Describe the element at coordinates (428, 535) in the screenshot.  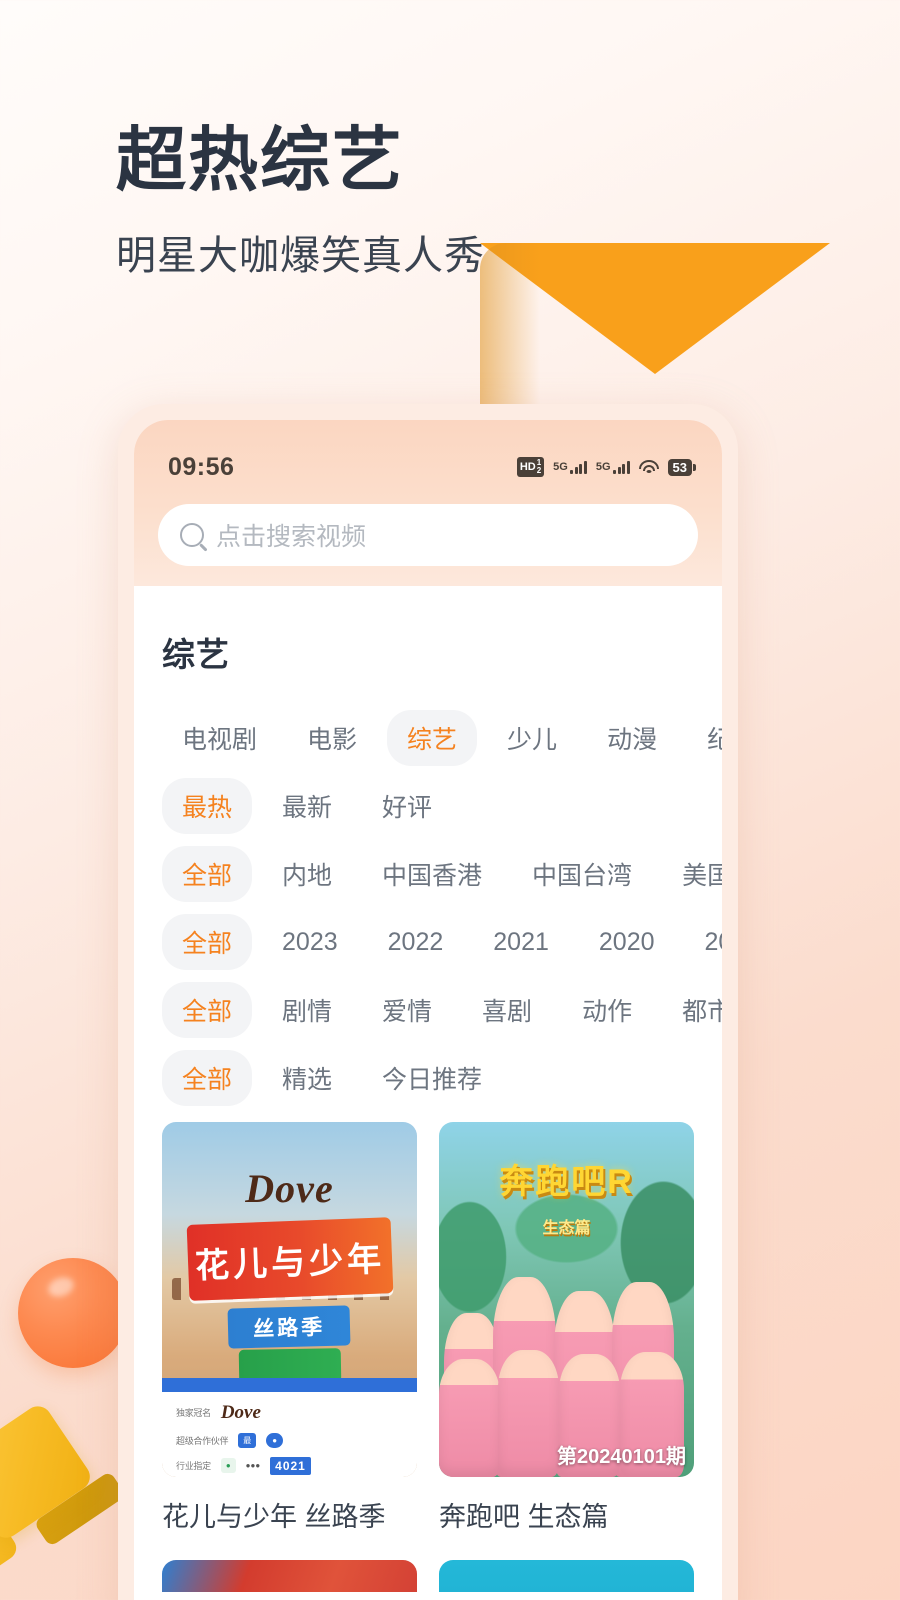
I see `search-bar: 点击搜索视频` at that location.